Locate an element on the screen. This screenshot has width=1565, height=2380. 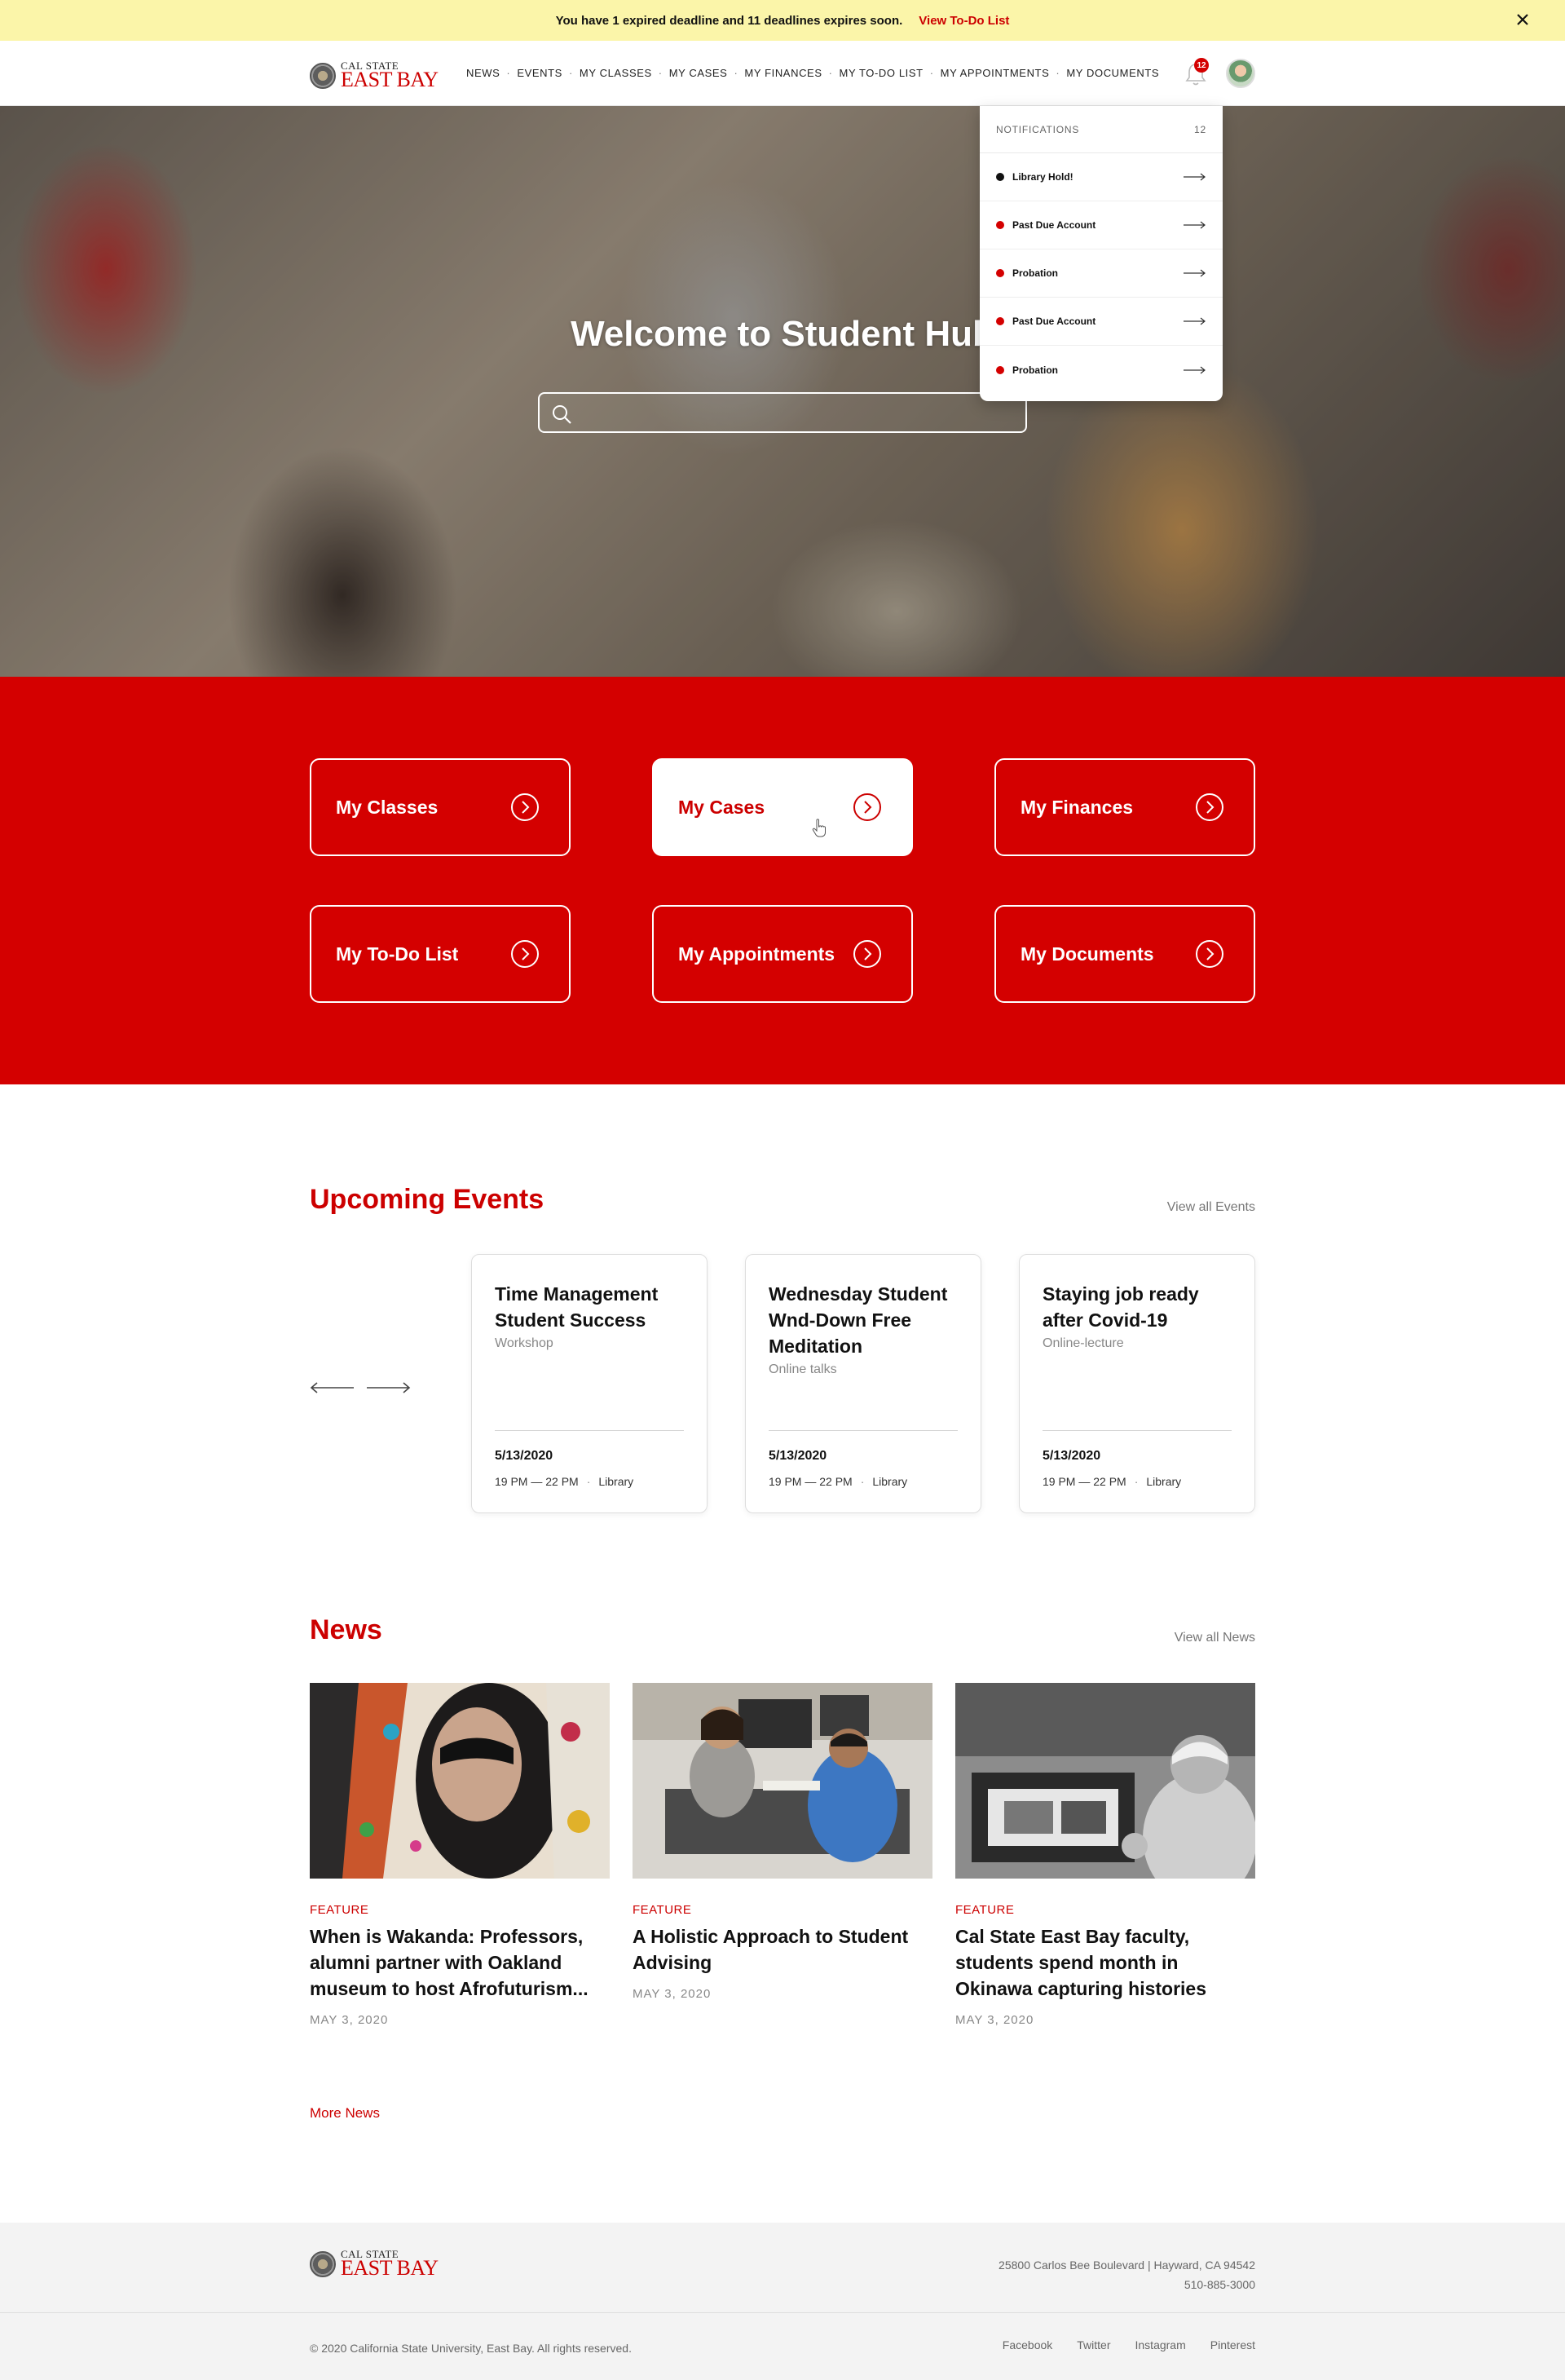
news-title: A Holistic Approach to Student Advising is located at coordinates (782, 1950).